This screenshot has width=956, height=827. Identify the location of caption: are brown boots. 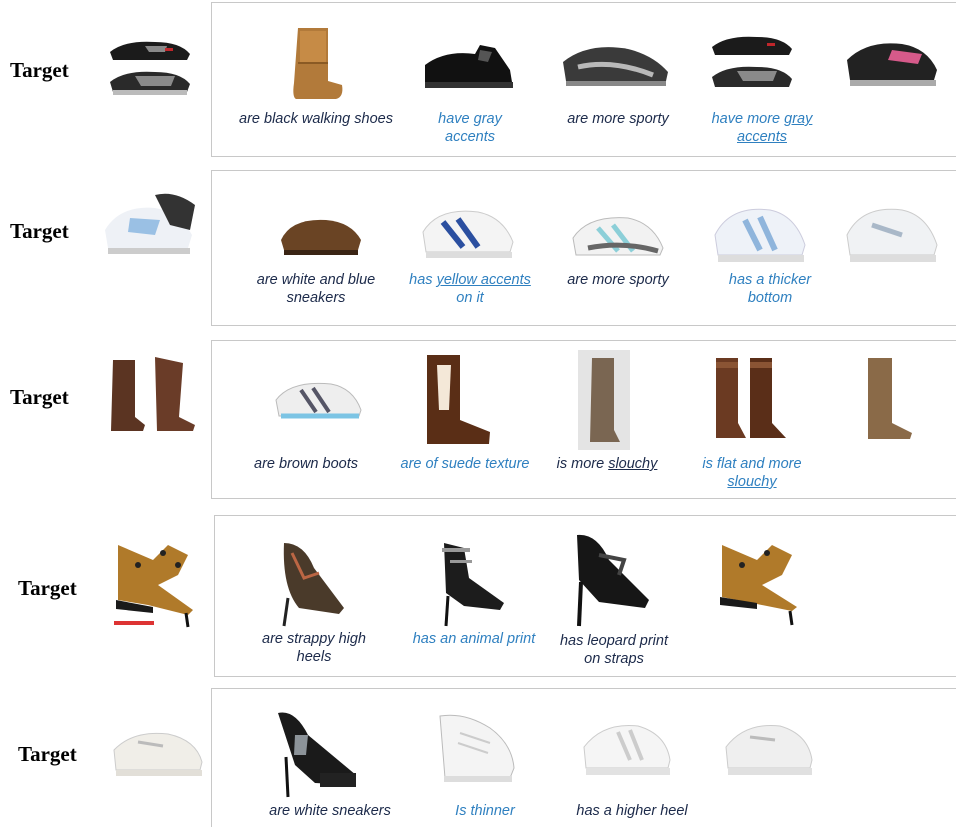
(306, 464).